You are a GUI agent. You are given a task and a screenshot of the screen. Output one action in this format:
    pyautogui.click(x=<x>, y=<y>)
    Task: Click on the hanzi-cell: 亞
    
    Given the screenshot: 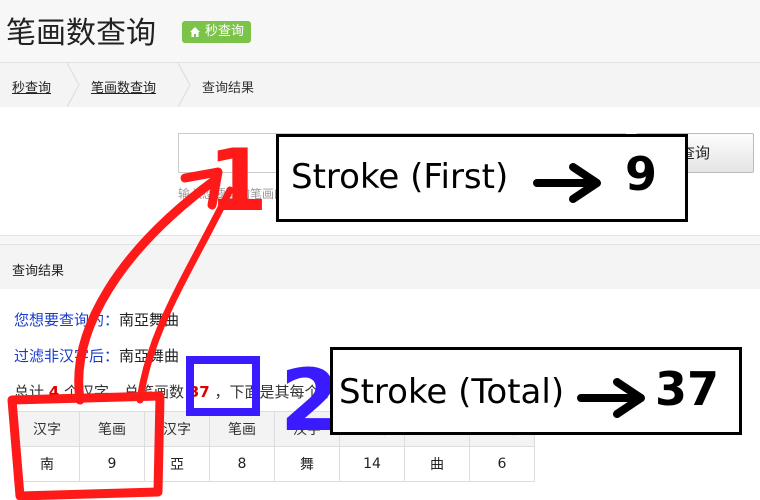 What is the action you would take?
    pyautogui.click(x=177, y=464)
    